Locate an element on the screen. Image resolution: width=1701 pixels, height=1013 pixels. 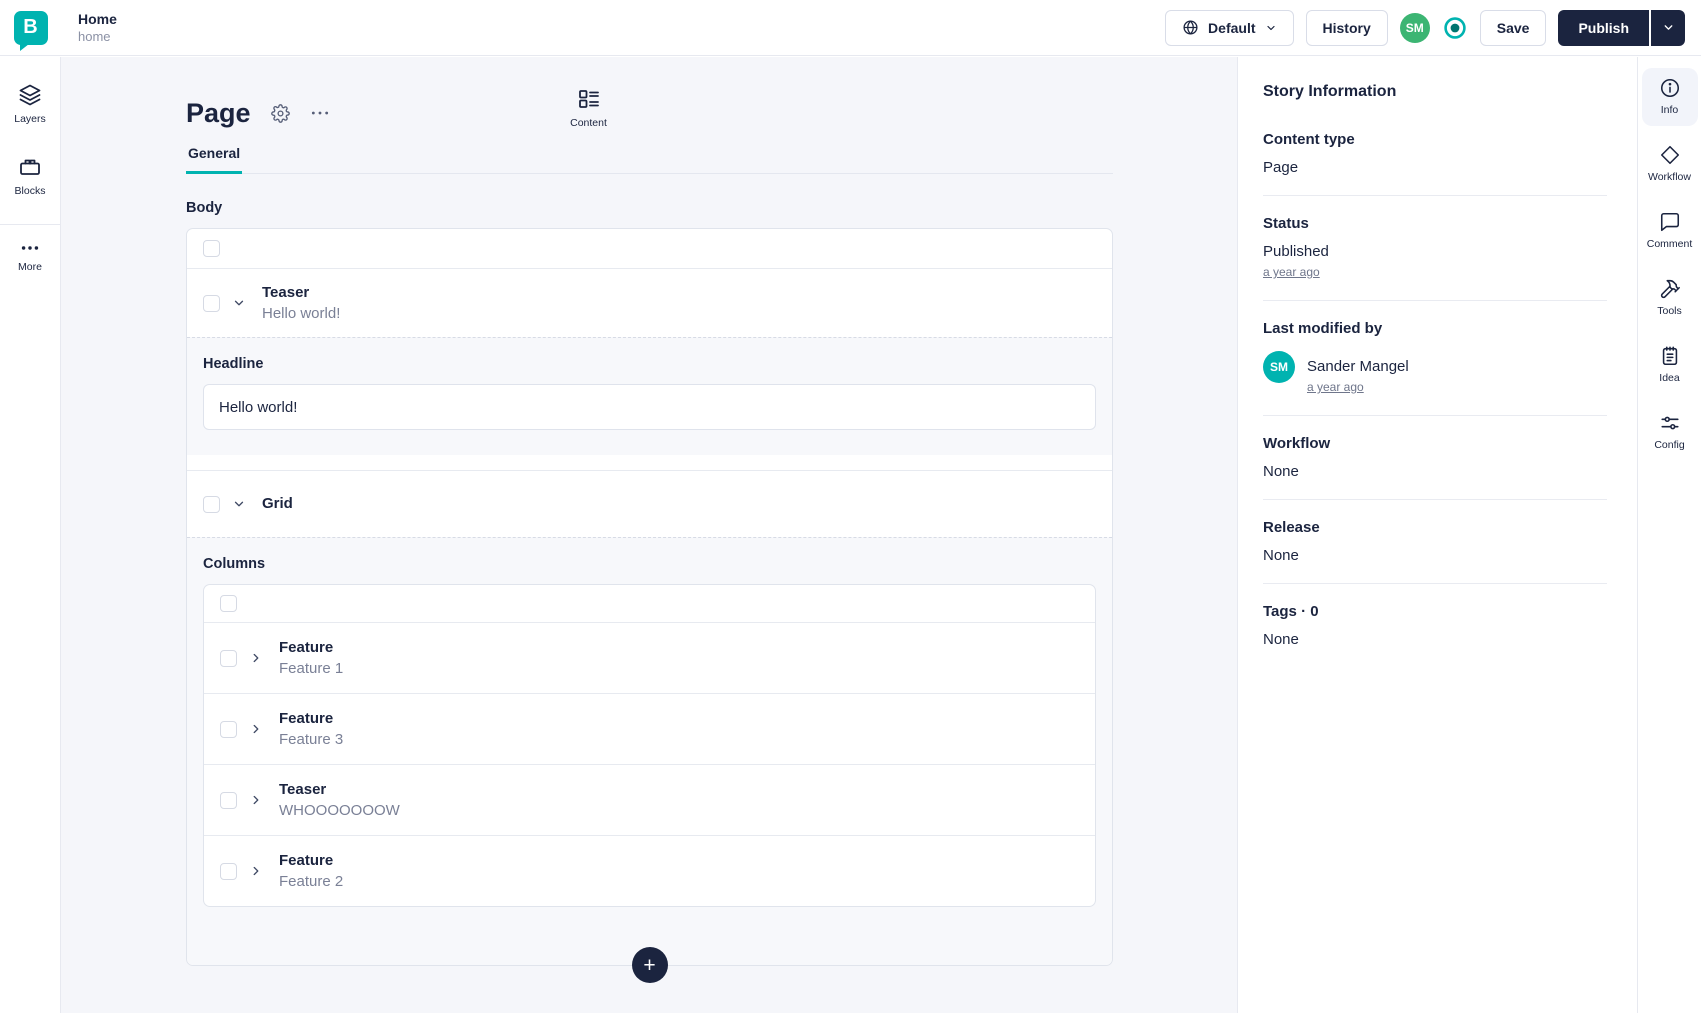
tags-value: None is located at coordinates (1281, 639).